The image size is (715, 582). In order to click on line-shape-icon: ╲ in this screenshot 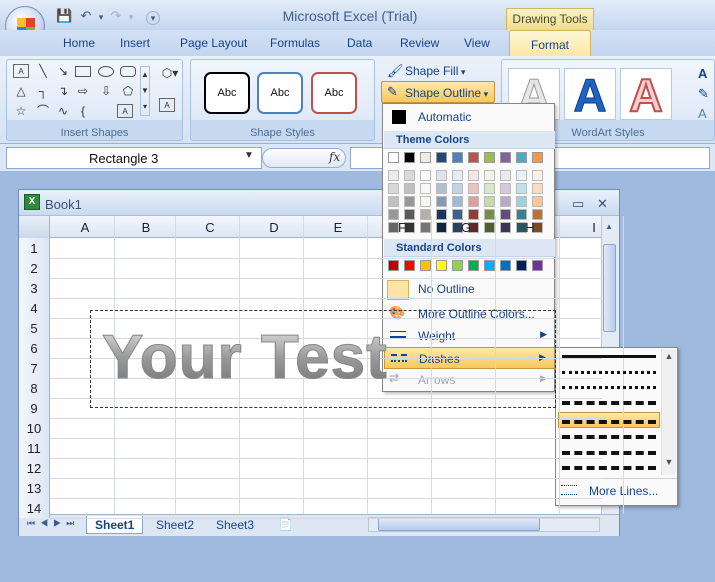, I will do `click(43, 71)`.